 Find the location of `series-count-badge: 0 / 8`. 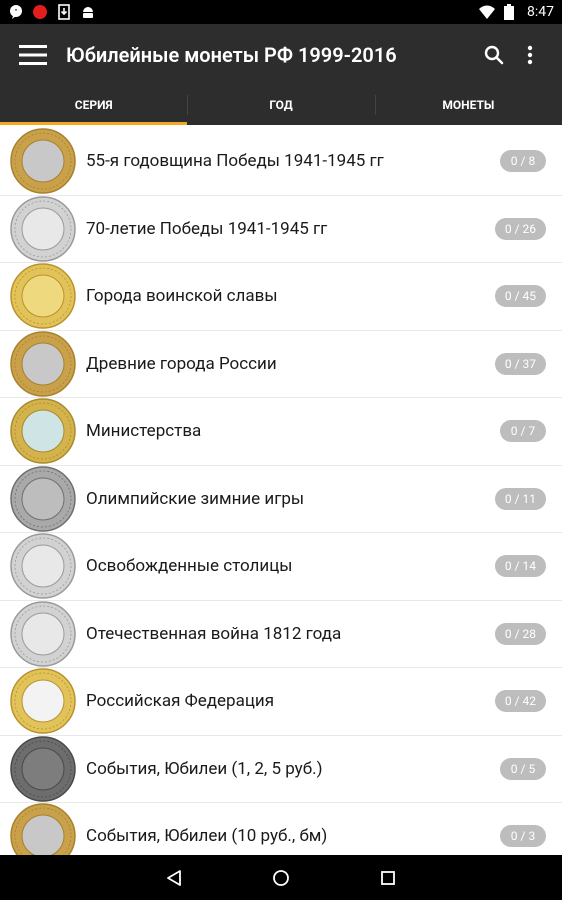

series-count-badge: 0 / 8 is located at coordinates (523, 161).